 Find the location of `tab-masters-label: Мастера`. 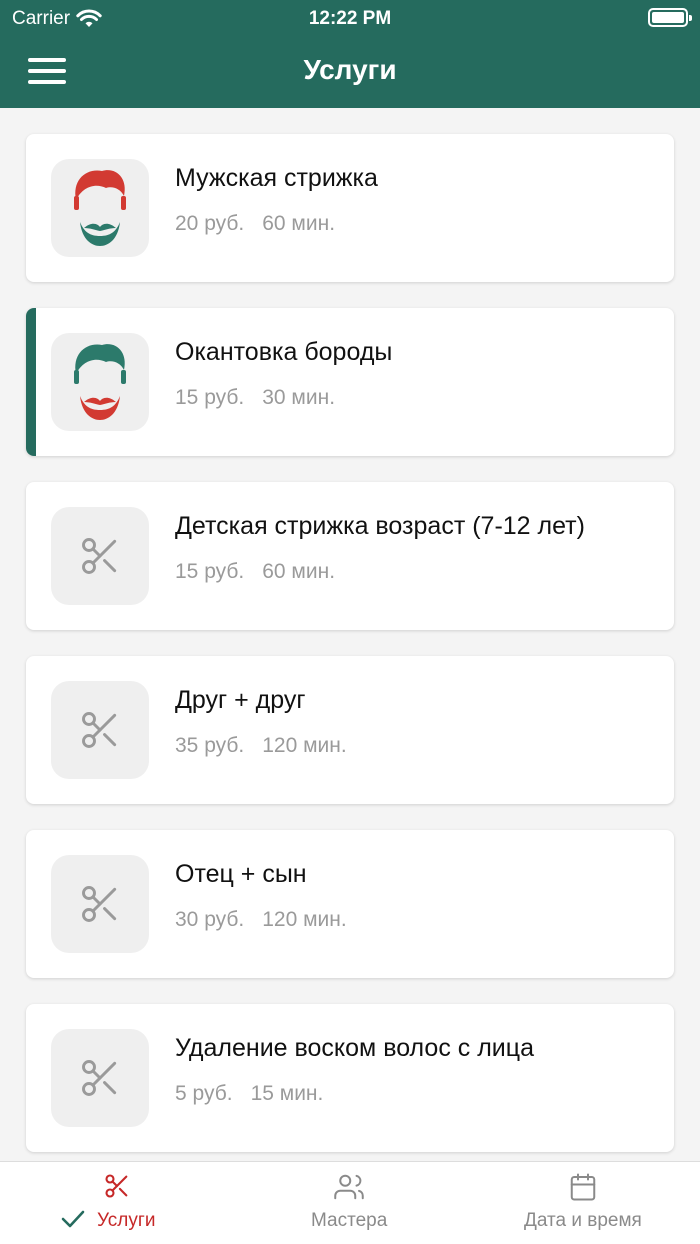

tab-masters-label: Мастера is located at coordinates (349, 1220).